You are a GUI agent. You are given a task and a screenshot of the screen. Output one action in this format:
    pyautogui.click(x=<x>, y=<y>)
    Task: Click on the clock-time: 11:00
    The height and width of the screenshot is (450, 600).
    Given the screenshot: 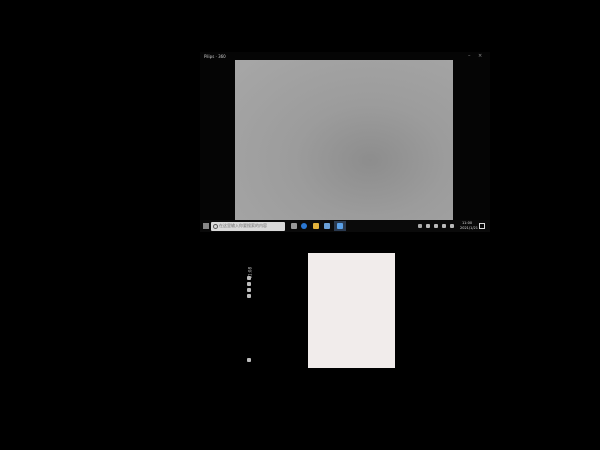 What is the action you would take?
    pyautogui.click(x=467, y=223)
    